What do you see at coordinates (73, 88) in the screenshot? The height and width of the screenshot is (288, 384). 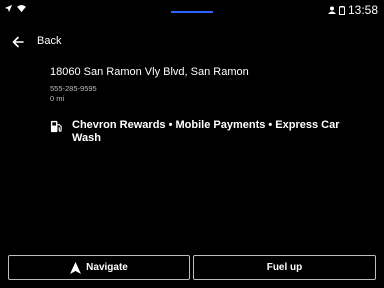 I see `place-phone: 555-285-9595` at bounding box center [73, 88].